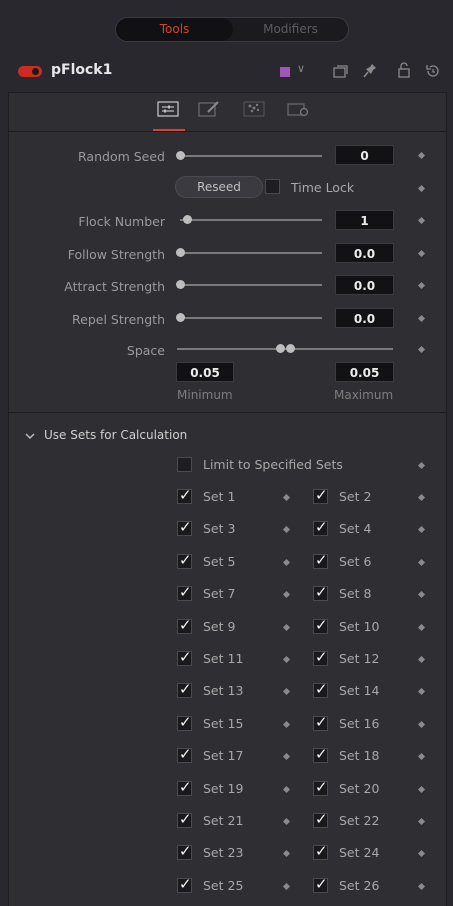 This screenshot has height=906, width=453. I want to click on set-label: Set 24, so click(359, 852).